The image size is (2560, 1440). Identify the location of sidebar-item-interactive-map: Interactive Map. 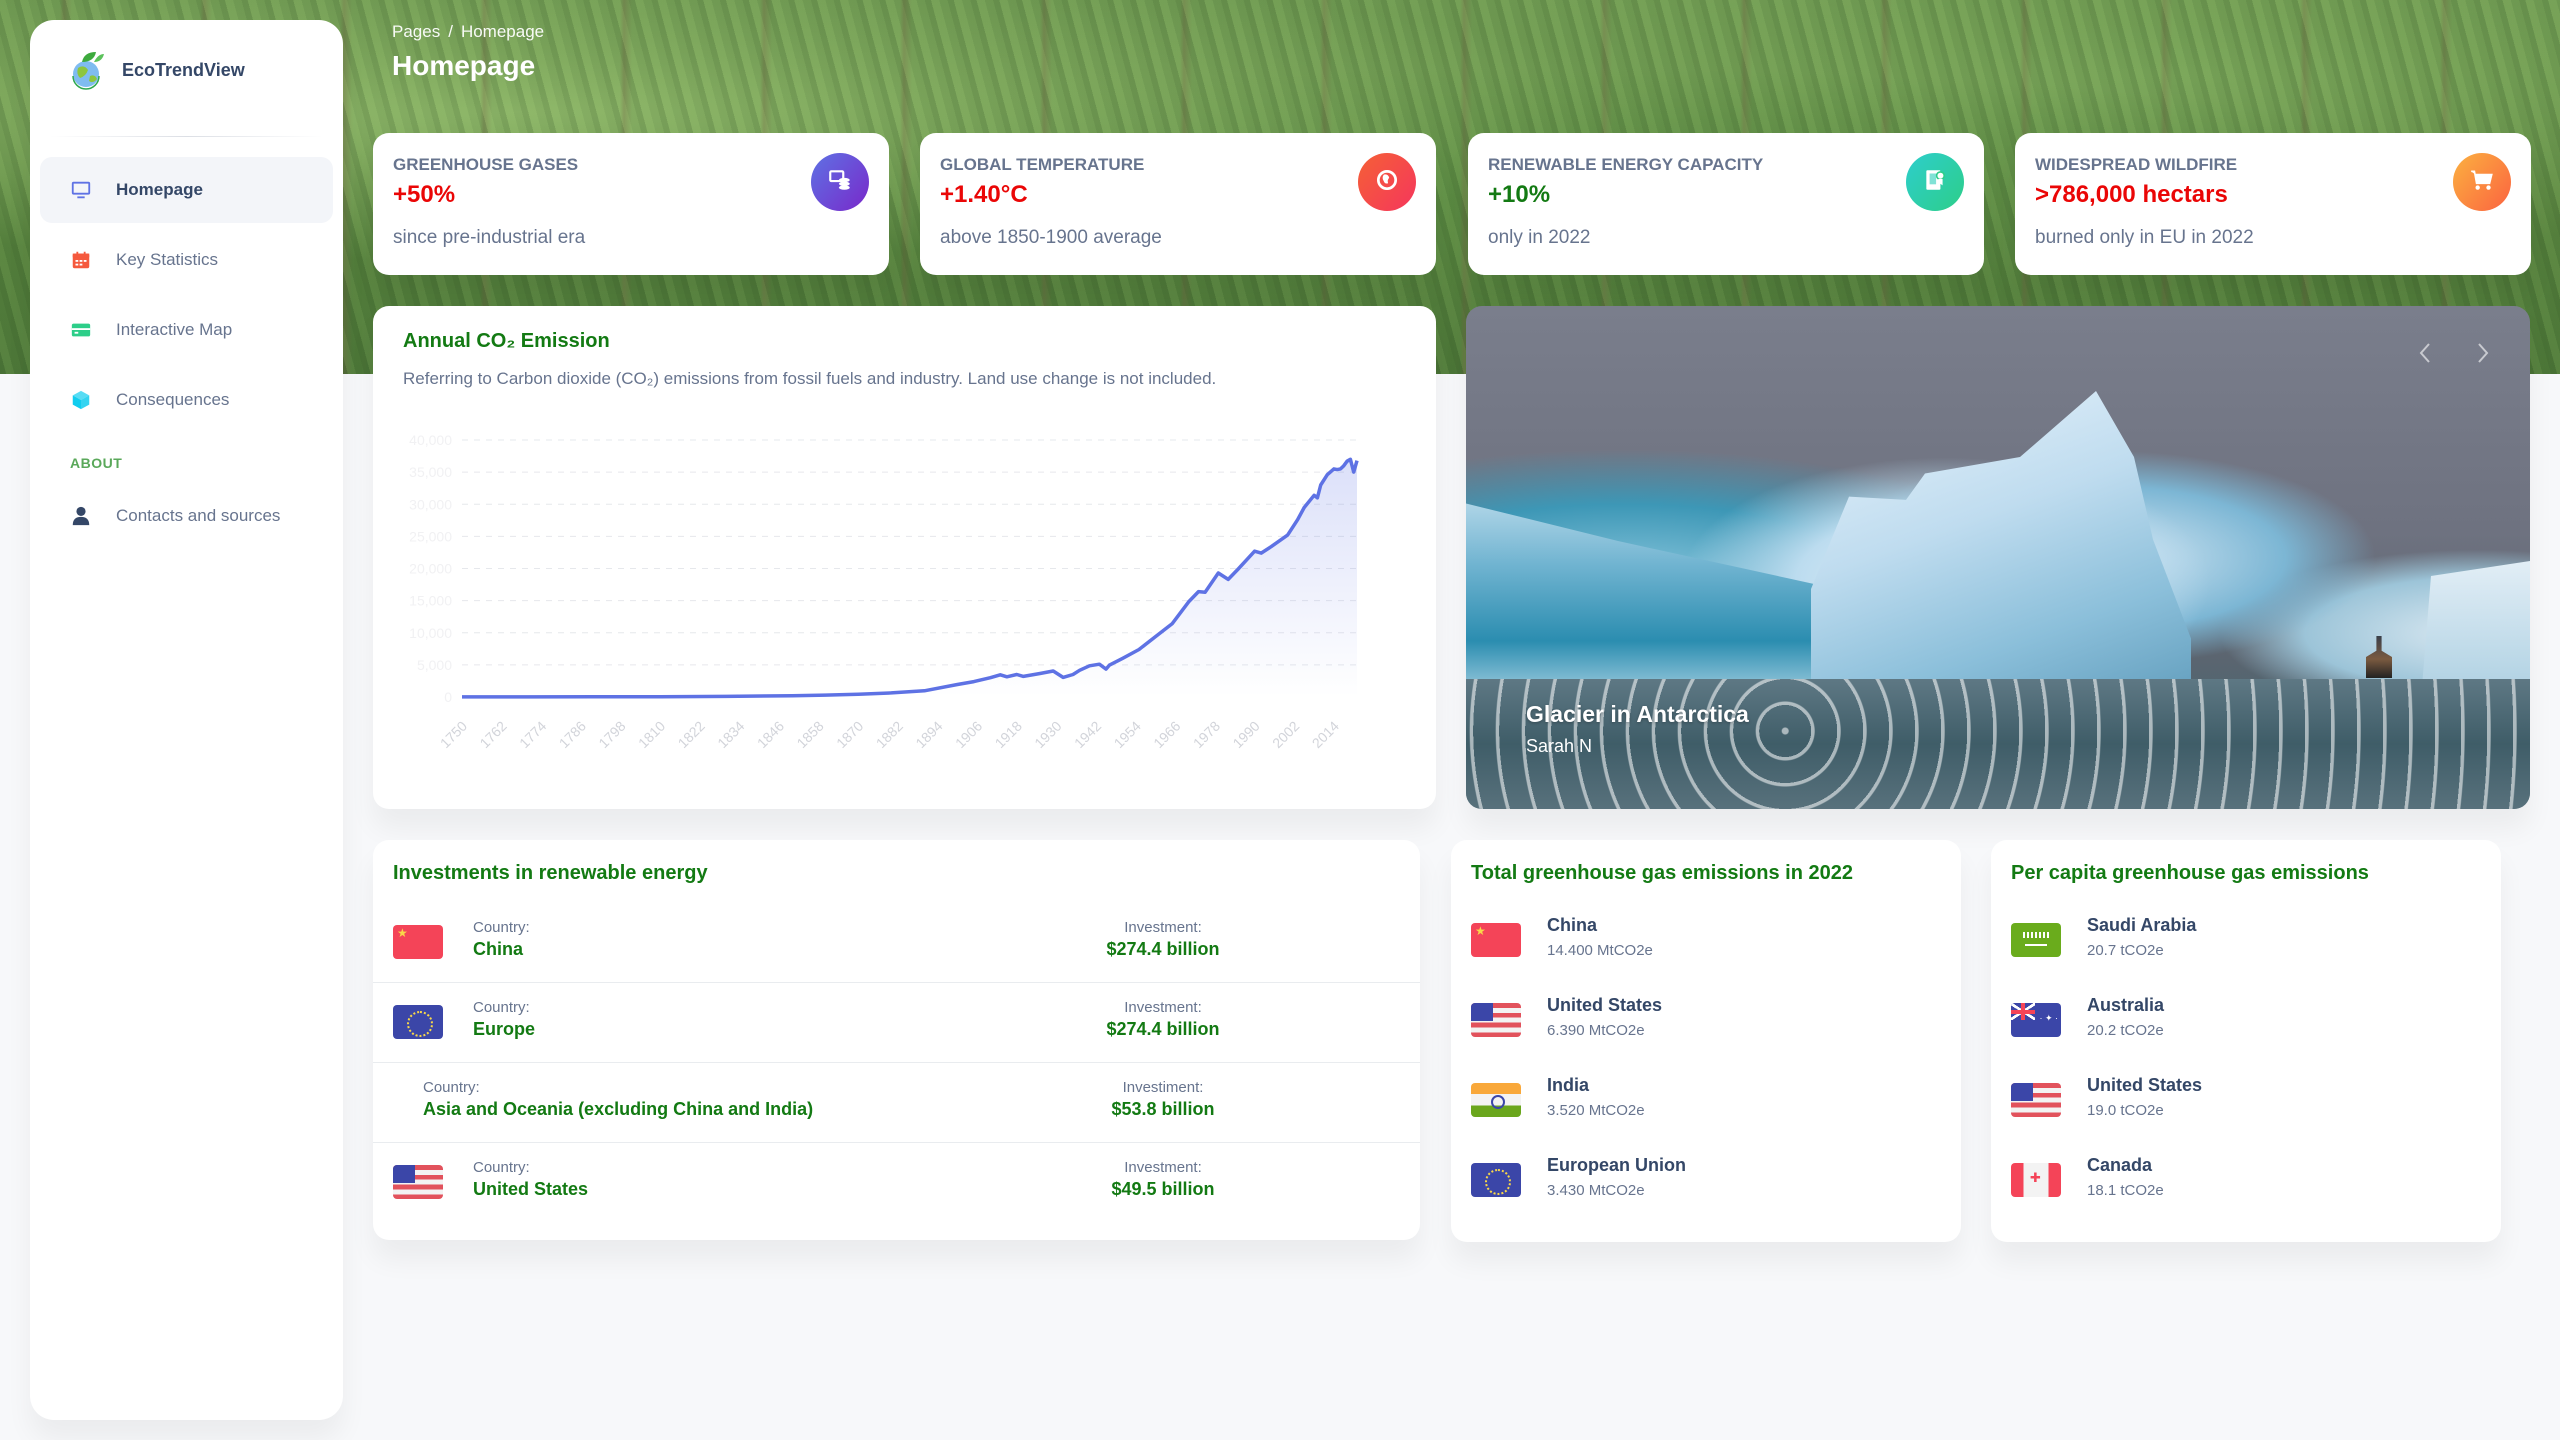
(186, 330).